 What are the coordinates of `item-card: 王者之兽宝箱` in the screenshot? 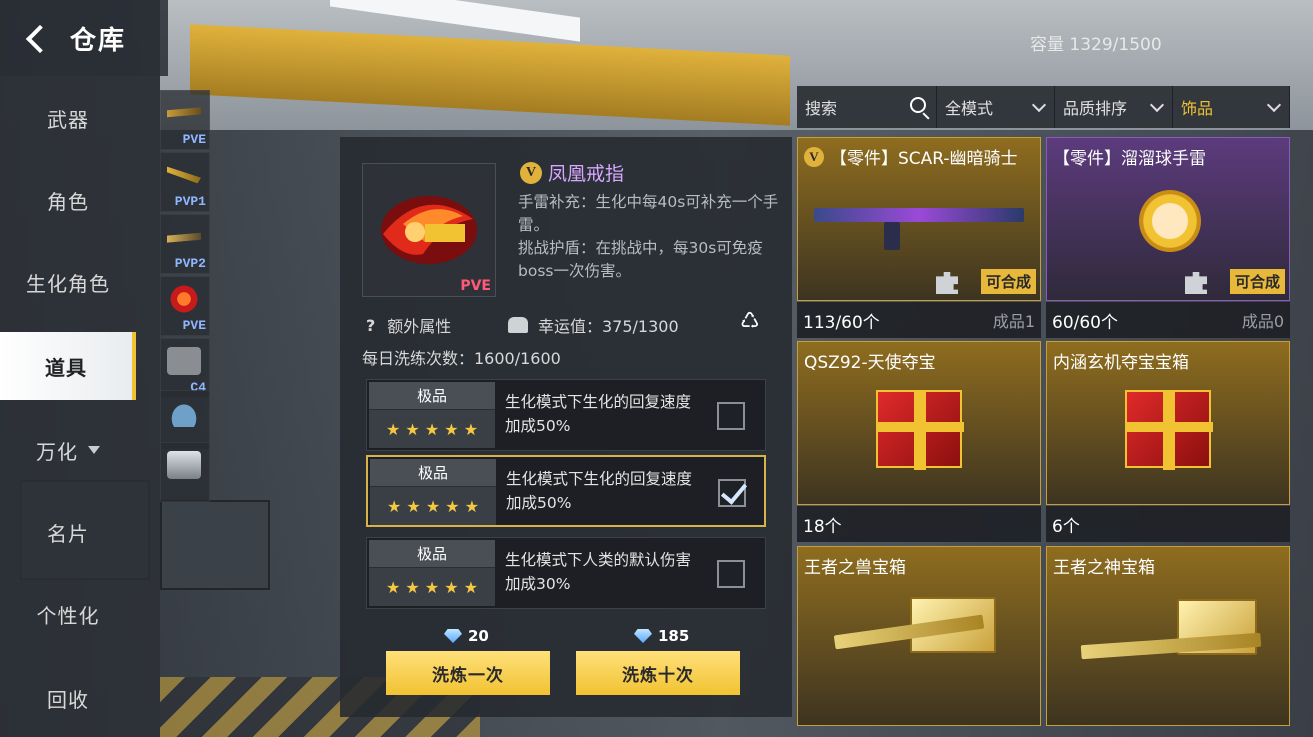 It's located at (919, 636).